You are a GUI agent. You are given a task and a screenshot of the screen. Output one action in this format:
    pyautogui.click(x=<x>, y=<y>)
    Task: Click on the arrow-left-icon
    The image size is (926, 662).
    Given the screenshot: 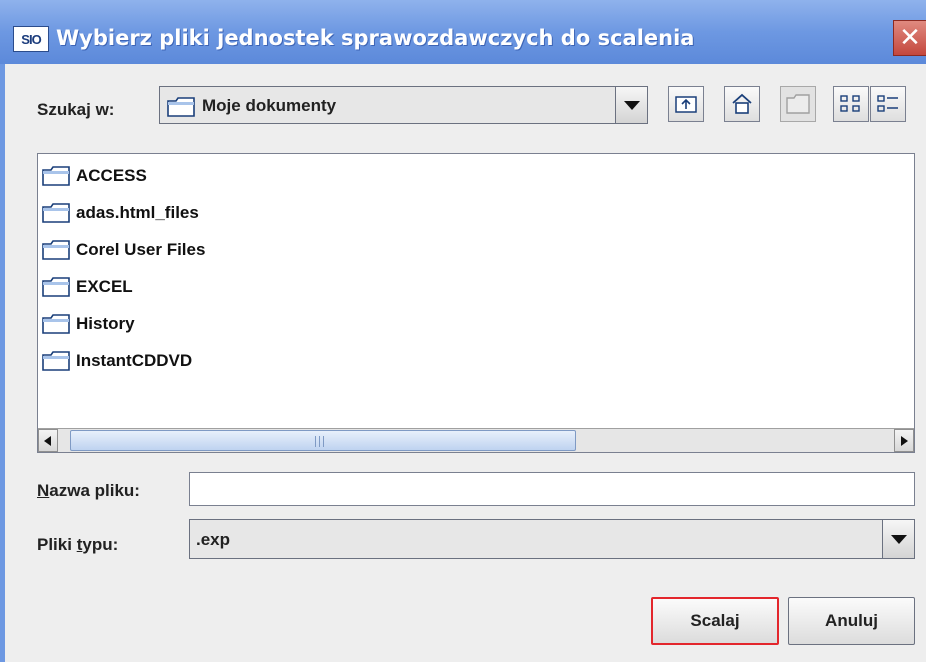 What is the action you would take?
    pyautogui.click(x=47, y=440)
    